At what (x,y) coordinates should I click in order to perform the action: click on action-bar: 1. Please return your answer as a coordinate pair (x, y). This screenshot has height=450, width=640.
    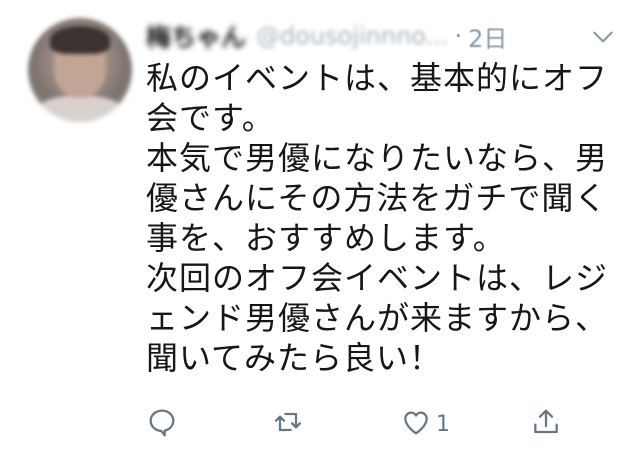
    Looking at the image, I should click on (376, 424).